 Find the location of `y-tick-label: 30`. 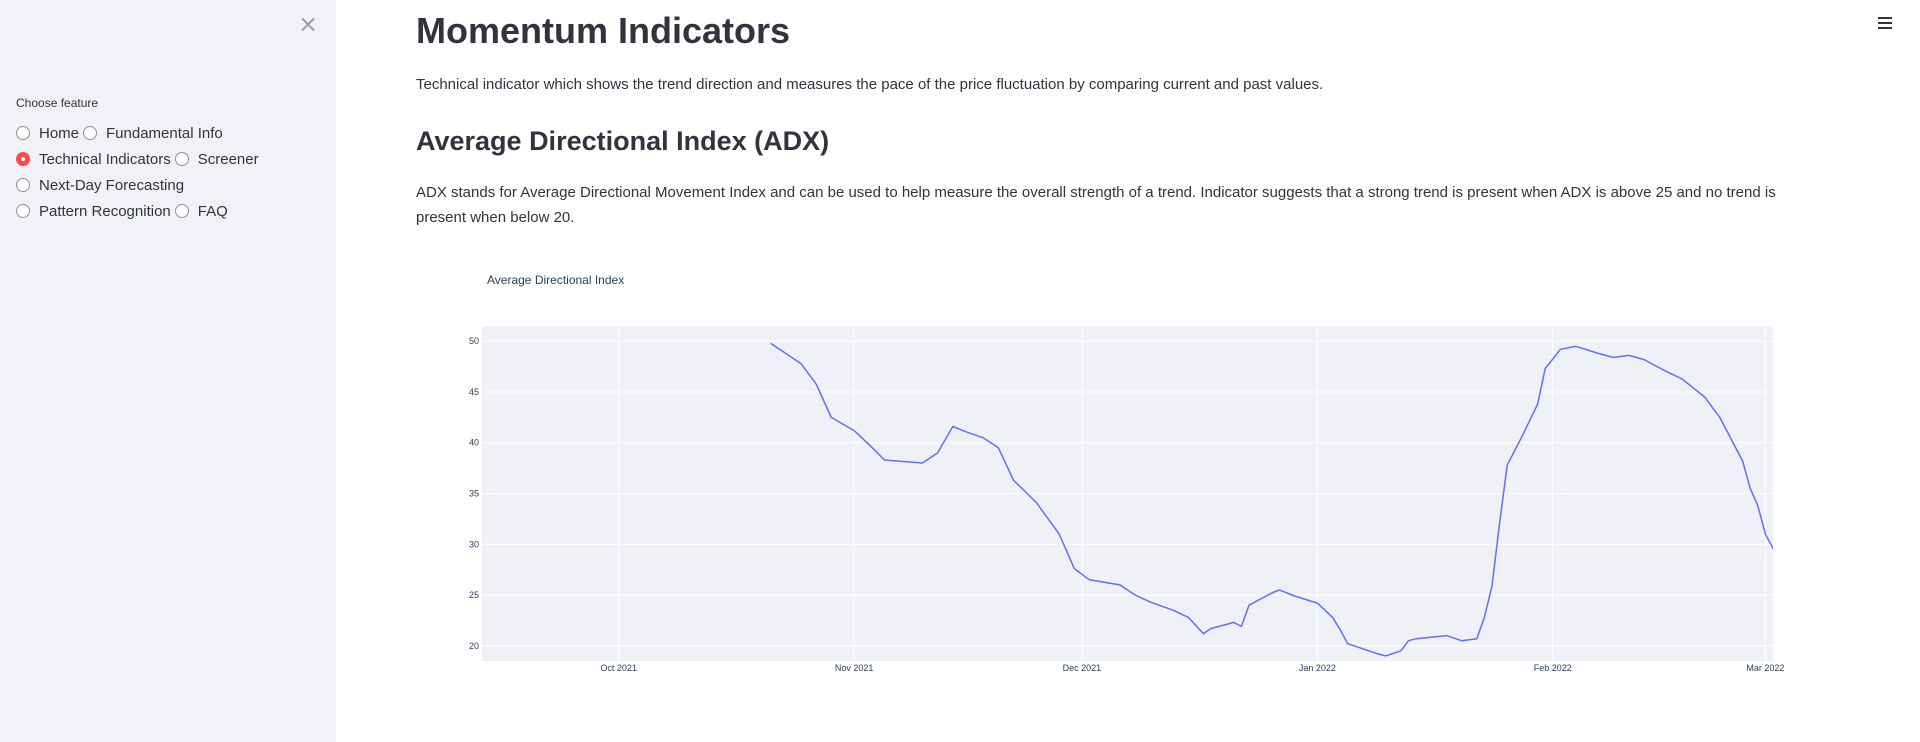

y-tick-label: 30 is located at coordinates (474, 544).